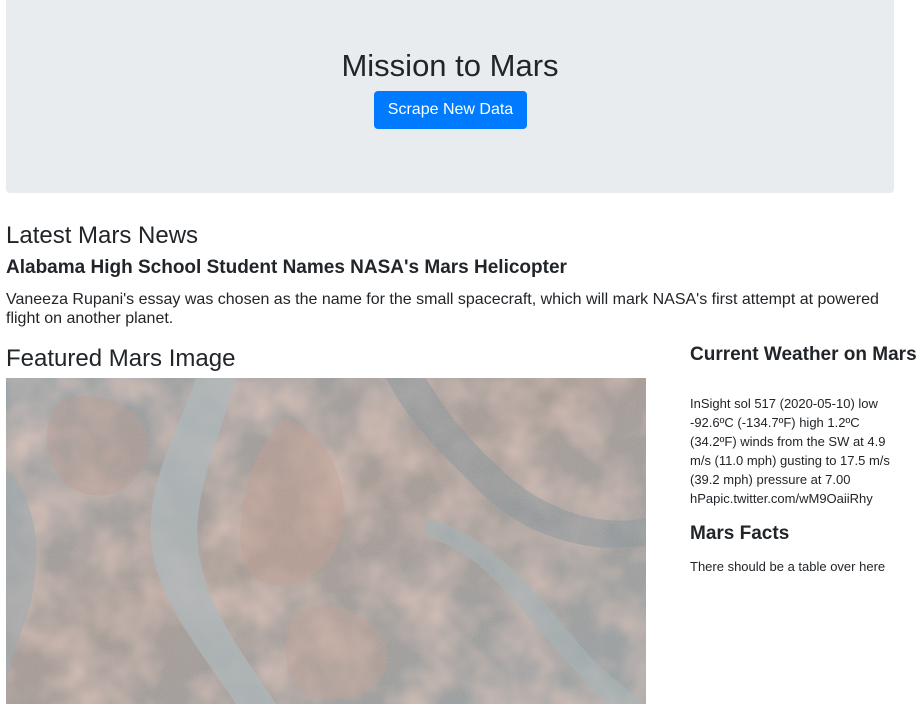  What do you see at coordinates (740, 533) in the screenshot?
I see `mars-facts-heading: Mars Facts` at bounding box center [740, 533].